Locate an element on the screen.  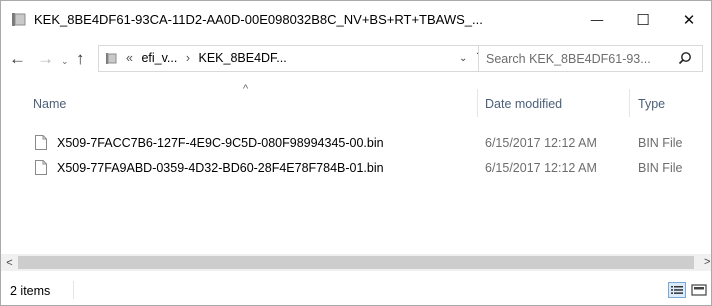
address-bar: « efi_v... › KEK_8BE4DF... ⌄ ↻ is located at coordinates (298, 58).